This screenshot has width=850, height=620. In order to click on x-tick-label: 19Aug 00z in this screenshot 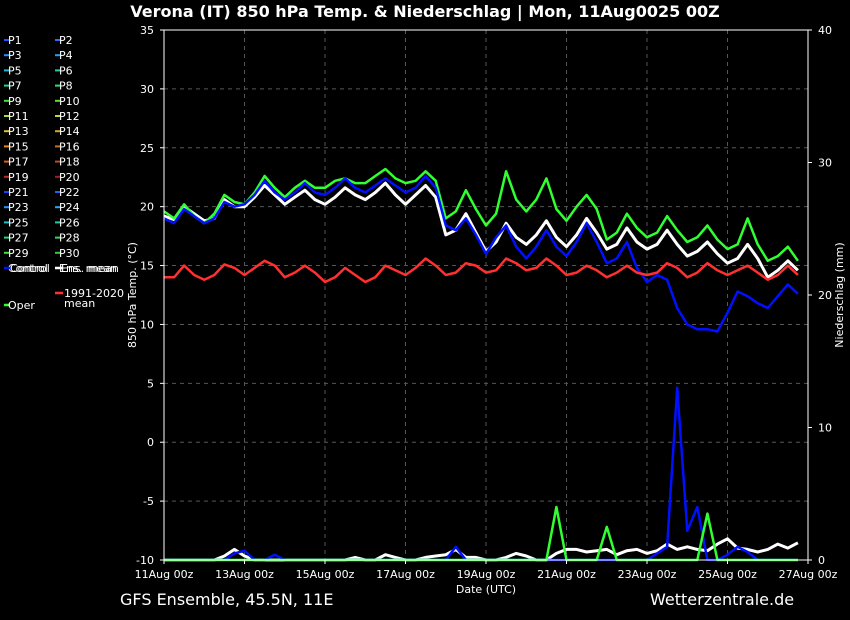, I will do `click(486, 574)`.